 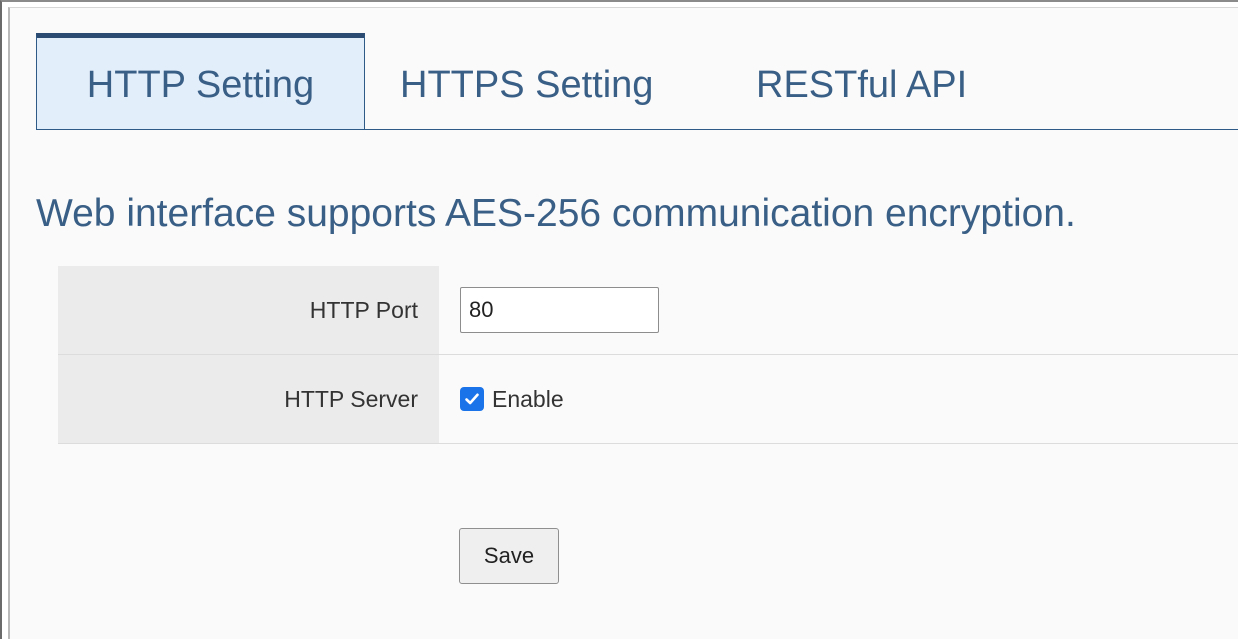 I want to click on http-port-input, so click(x=559, y=310).